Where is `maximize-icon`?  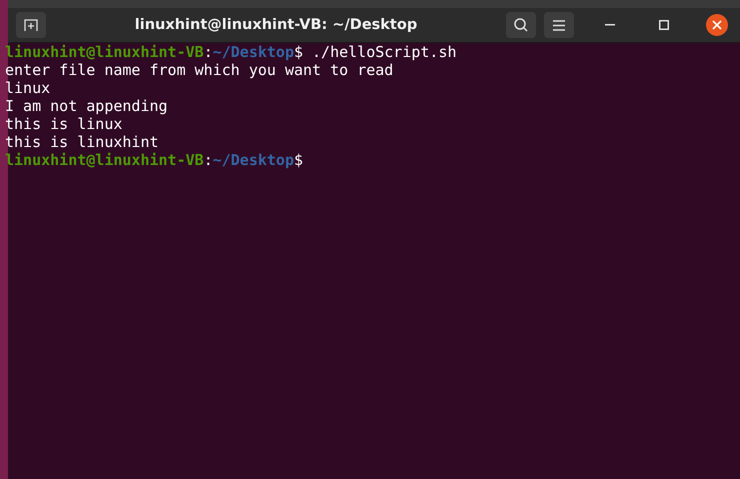
maximize-icon is located at coordinates (664, 25).